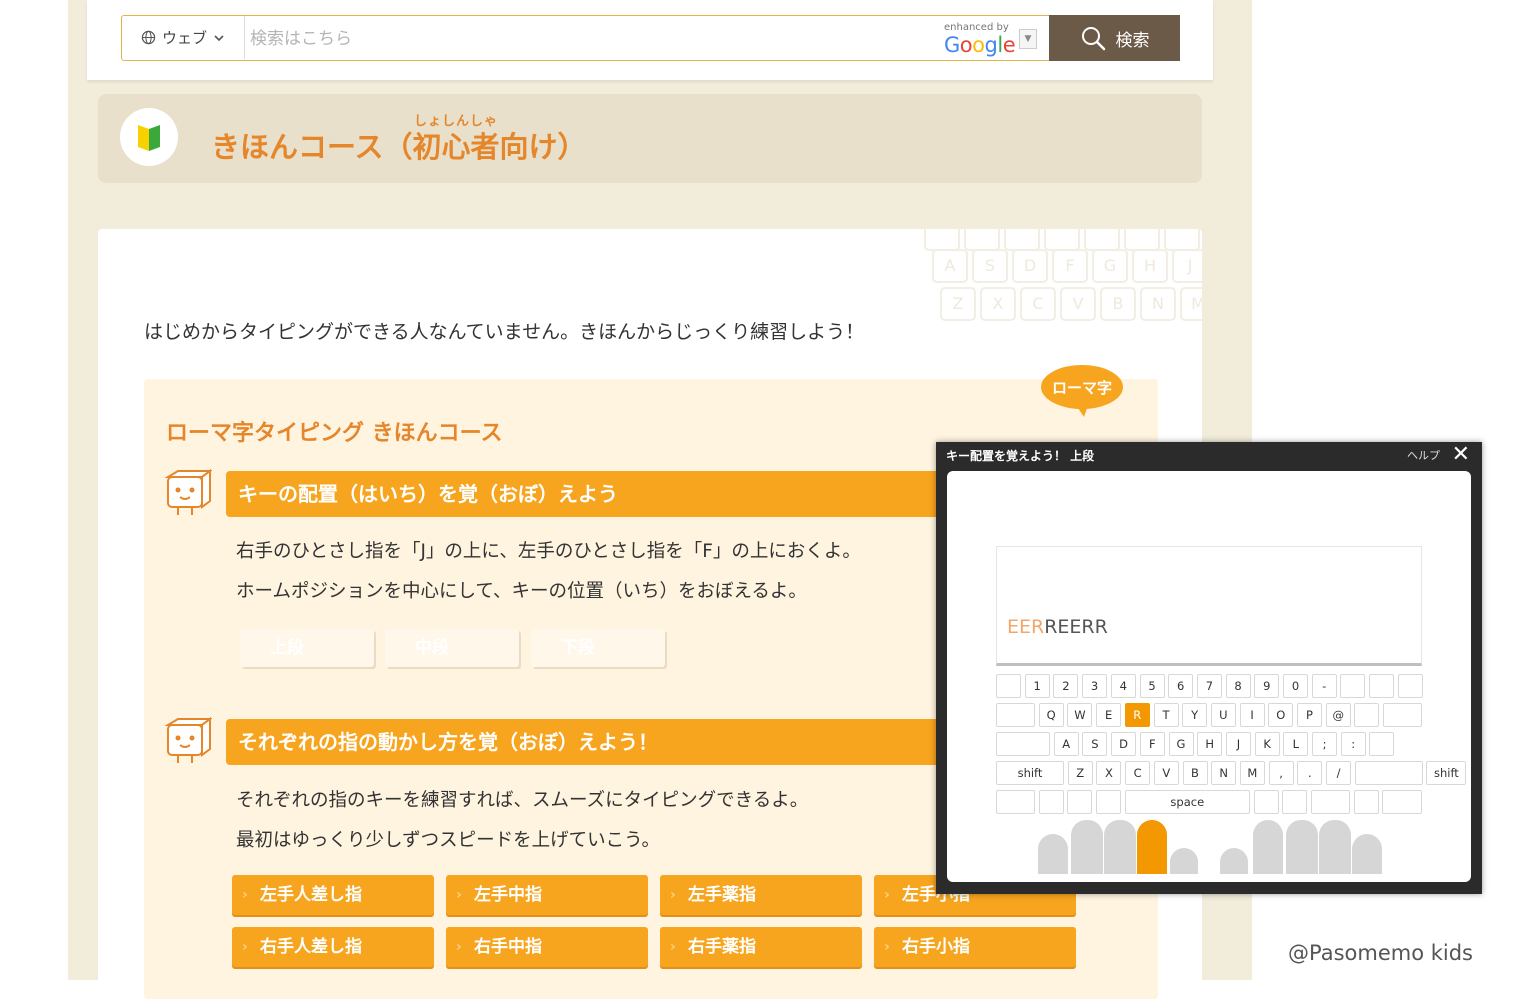  I want to click on finger-button-right-index: › 右手人差し指, so click(333, 947).